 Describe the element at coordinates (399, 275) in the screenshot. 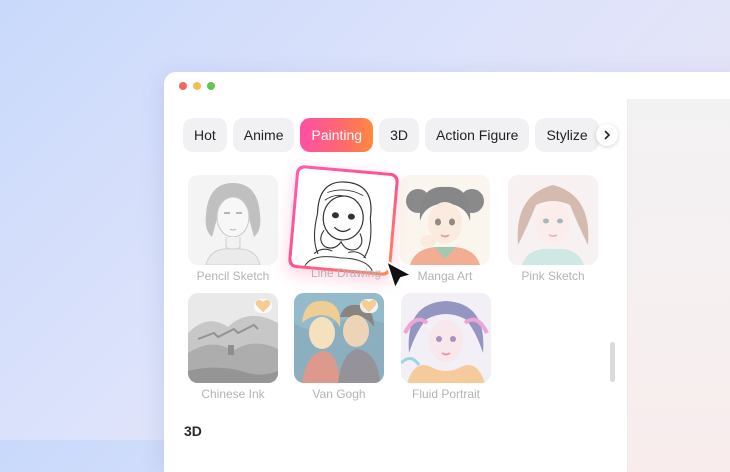

I see `mouse-cursor-icon` at that location.